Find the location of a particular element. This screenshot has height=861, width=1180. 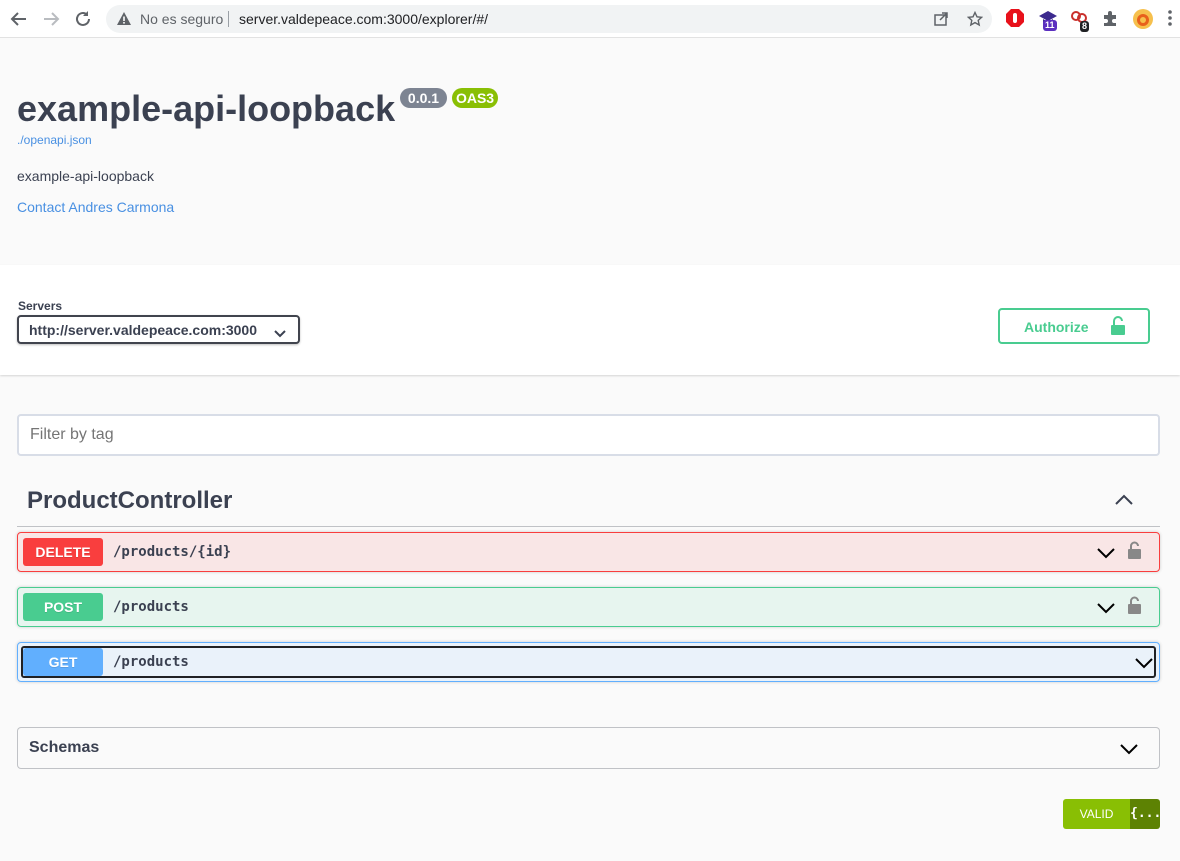

method-badge-post: POST is located at coordinates (63, 607).